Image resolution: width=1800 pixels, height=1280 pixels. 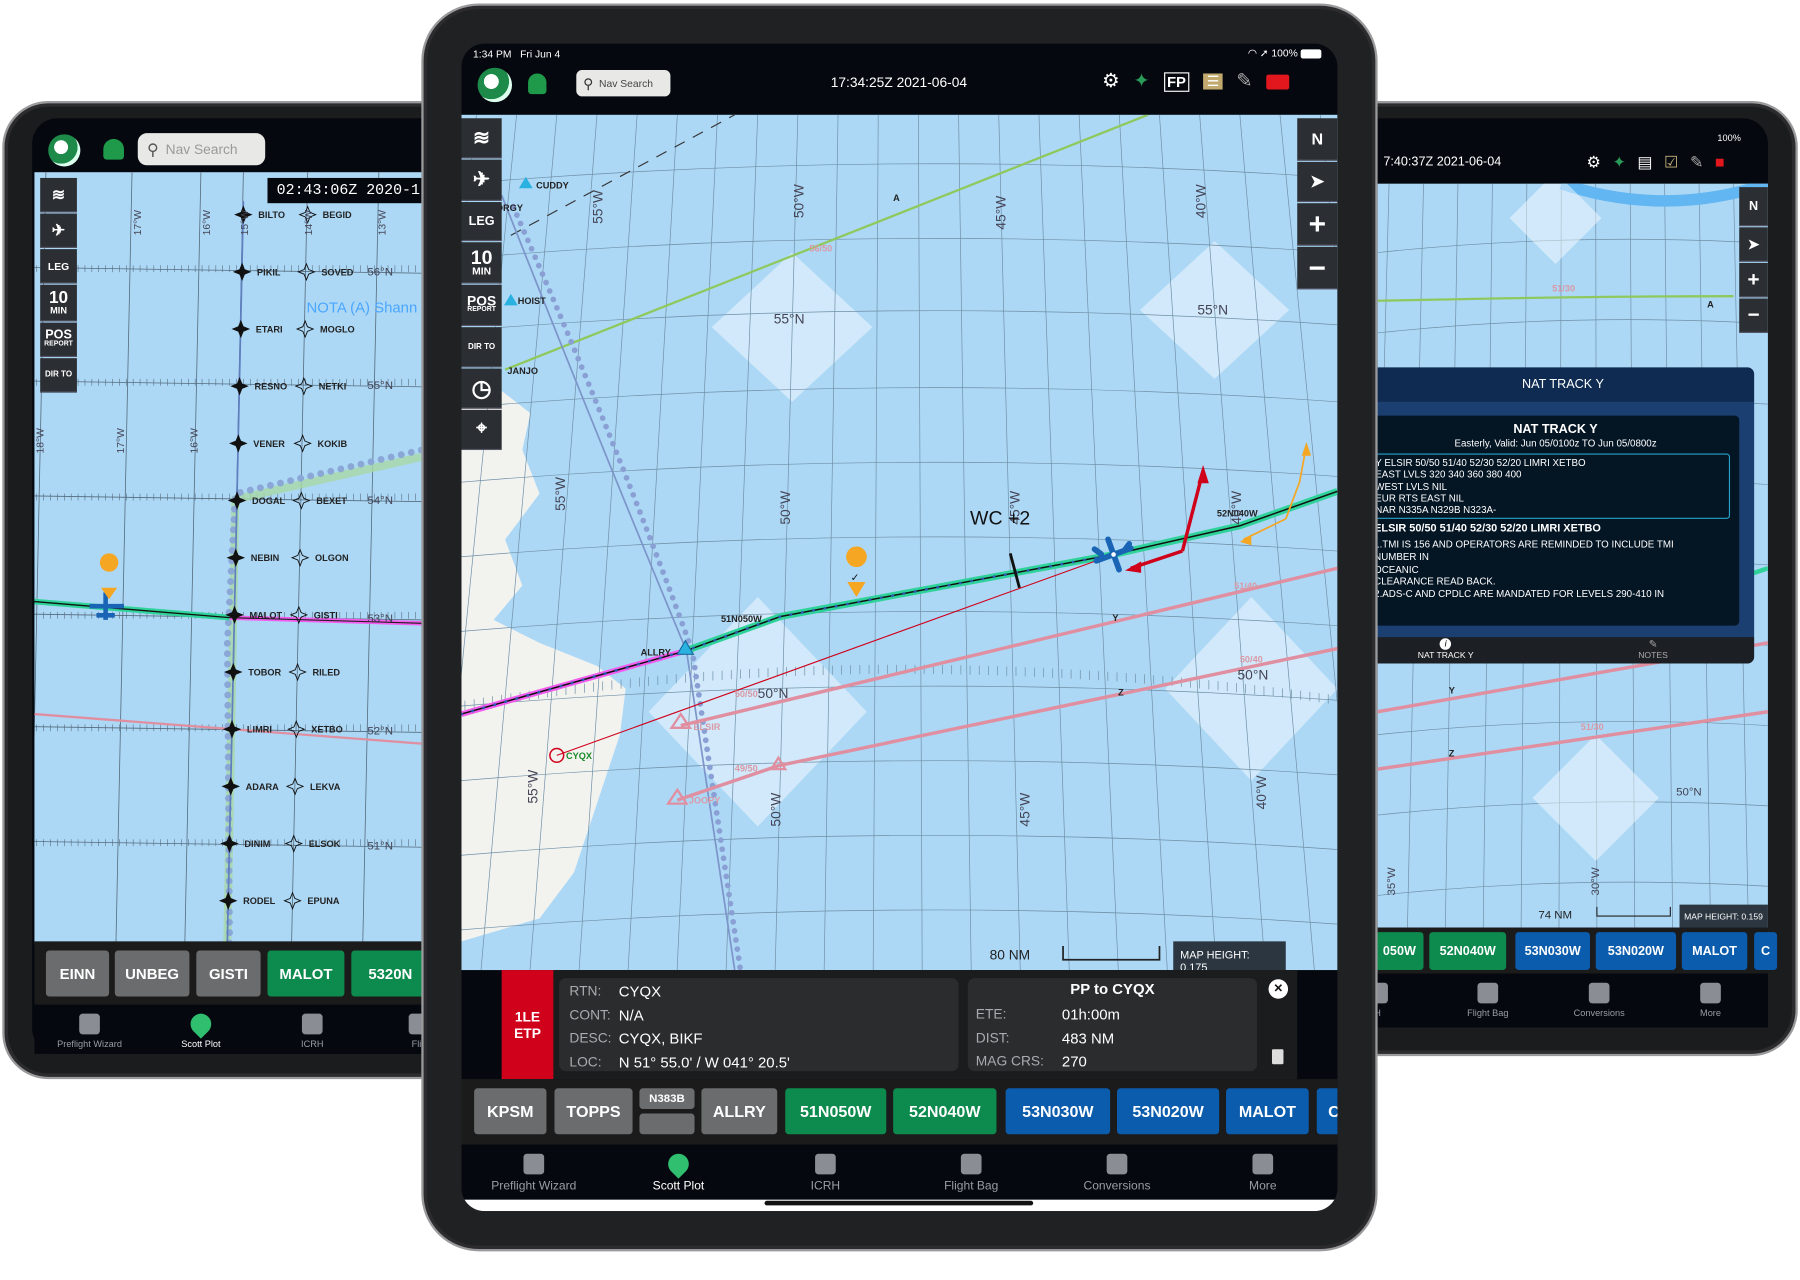 What do you see at coordinates (481, 305) in the screenshot?
I see `pos-report-button: POS REPORT` at bounding box center [481, 305].